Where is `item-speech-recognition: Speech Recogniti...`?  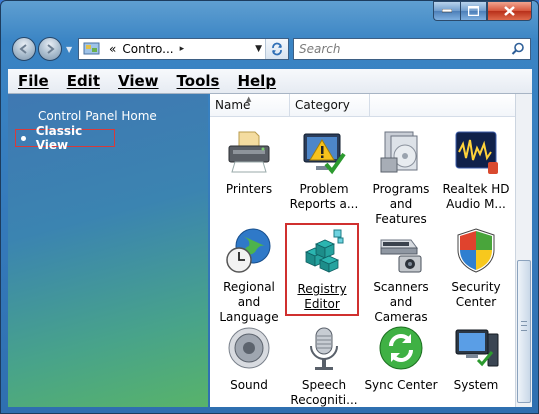
item-speech-recognition: Speech Recogniti... is located at coordinates (324, 365).